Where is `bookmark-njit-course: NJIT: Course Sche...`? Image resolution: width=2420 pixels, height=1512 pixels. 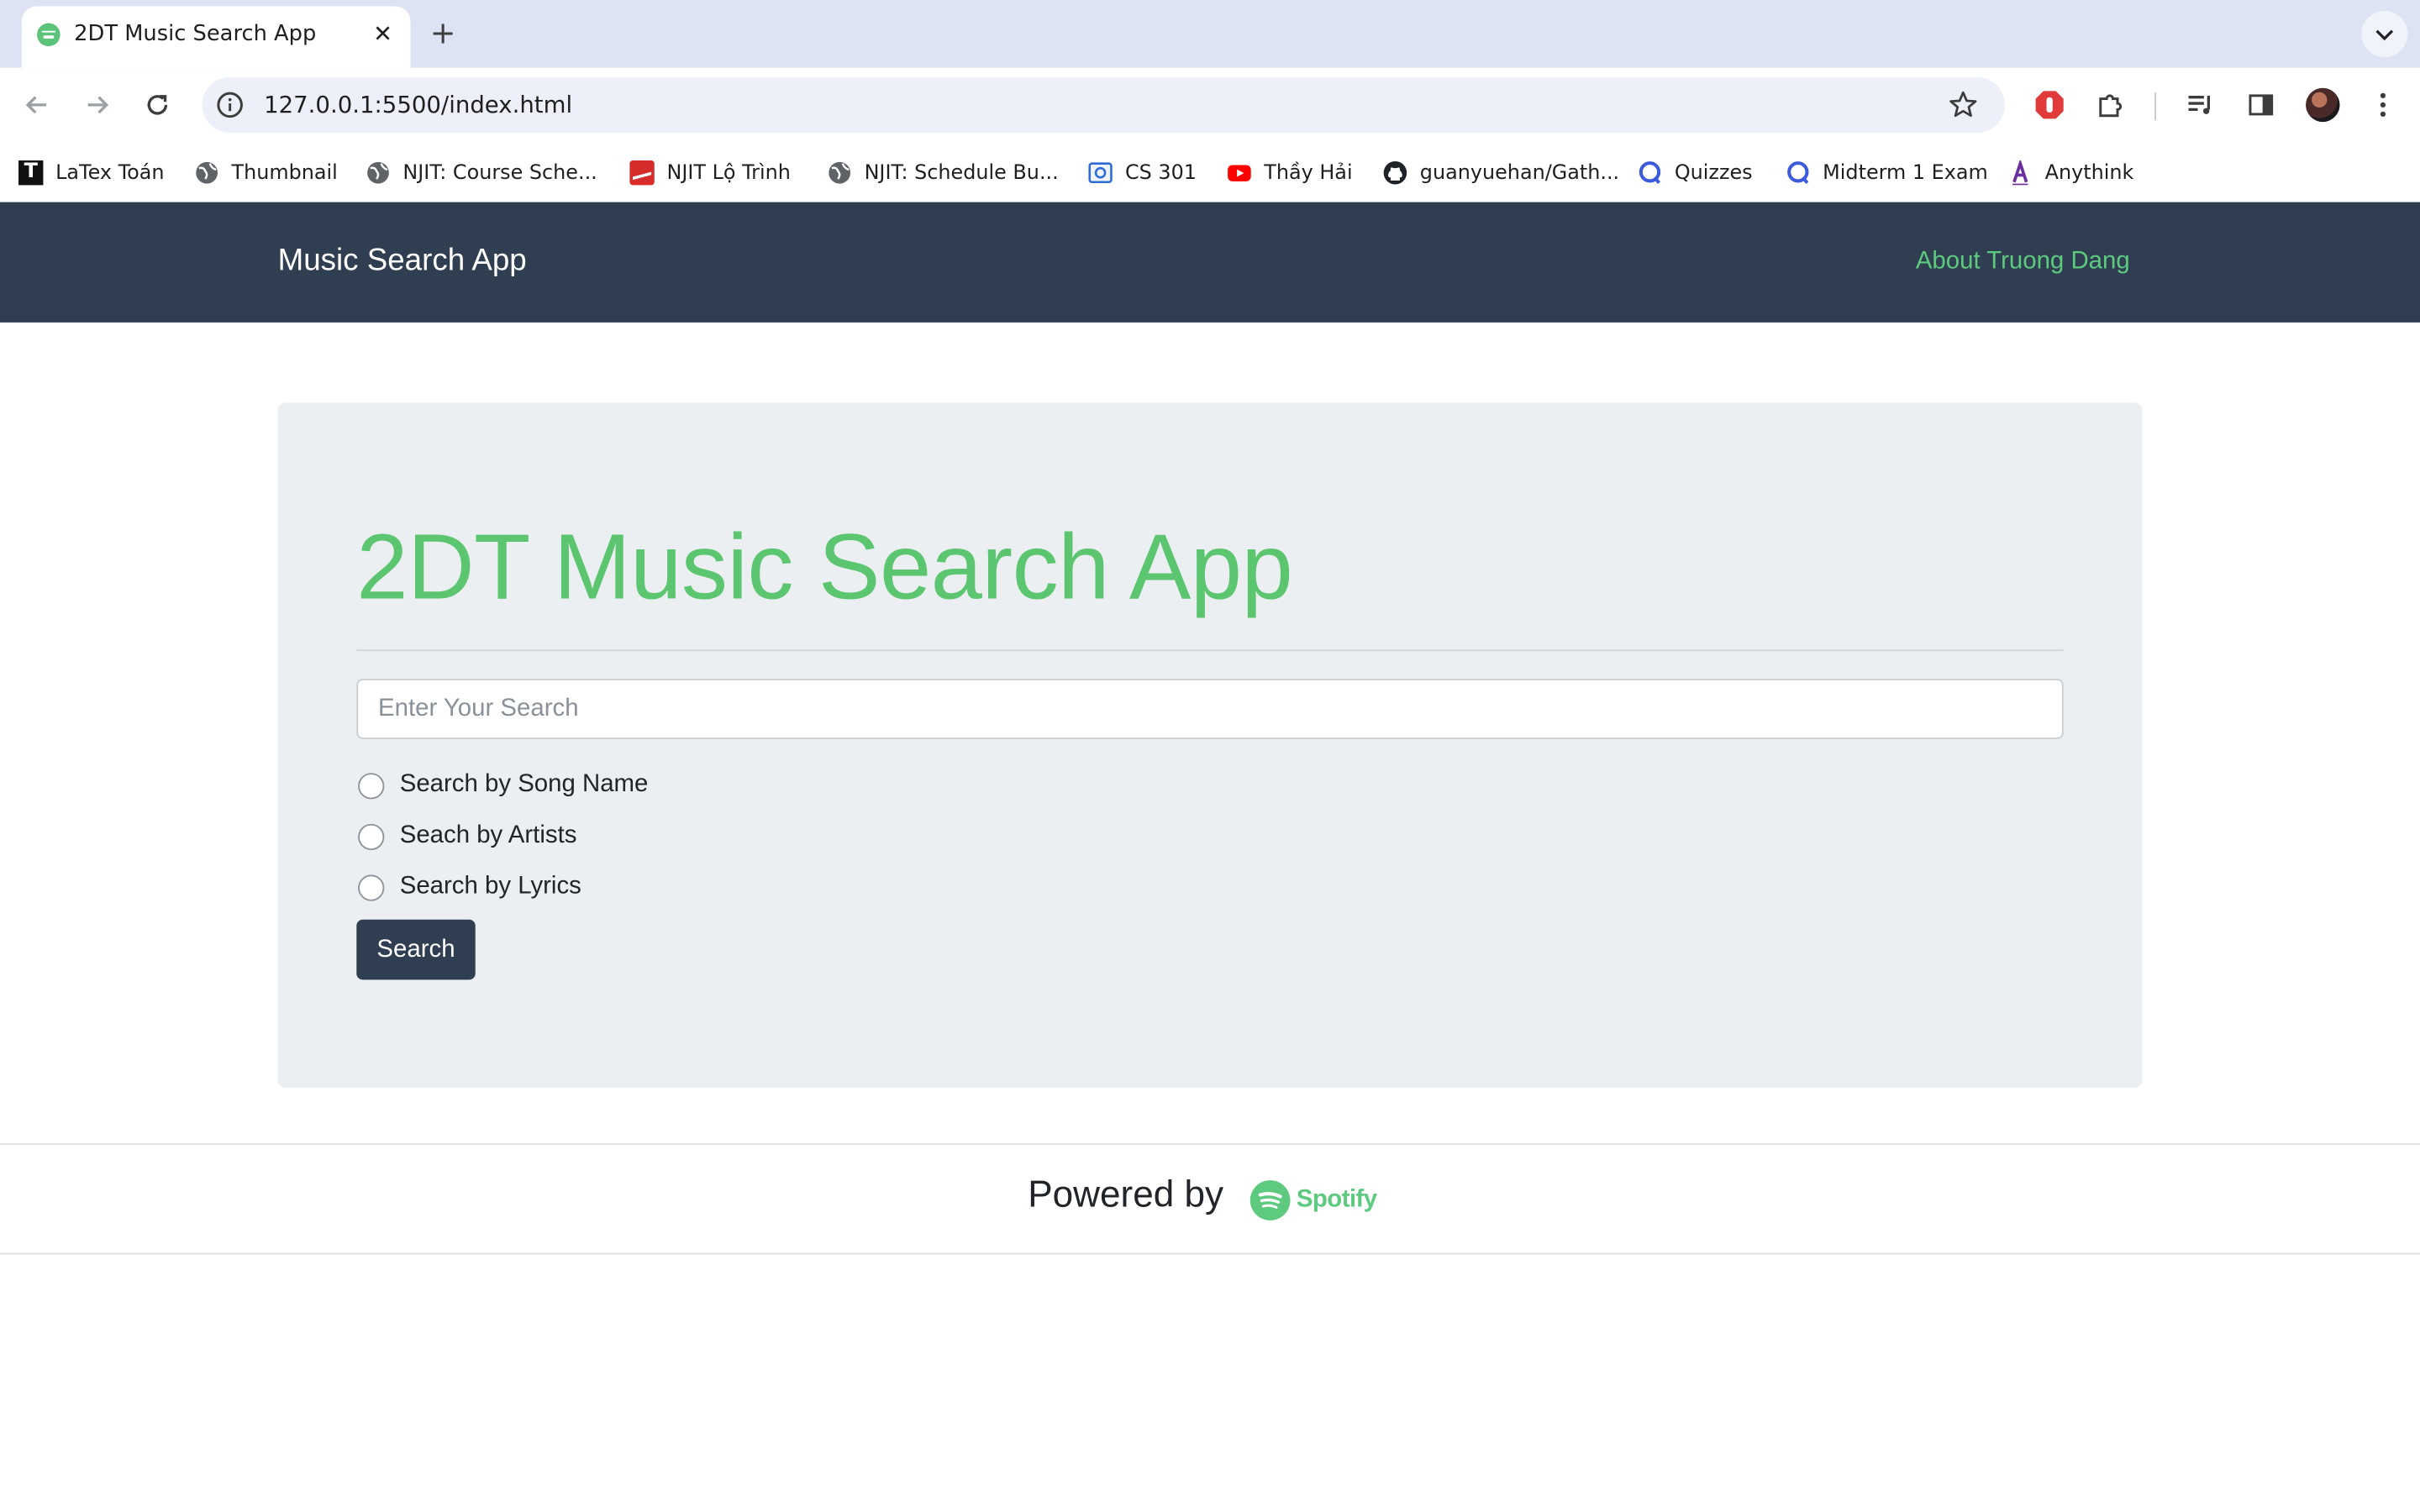
bookmark-njit-course: NJIT: Course Sche... is located at coordinates (481, 172).